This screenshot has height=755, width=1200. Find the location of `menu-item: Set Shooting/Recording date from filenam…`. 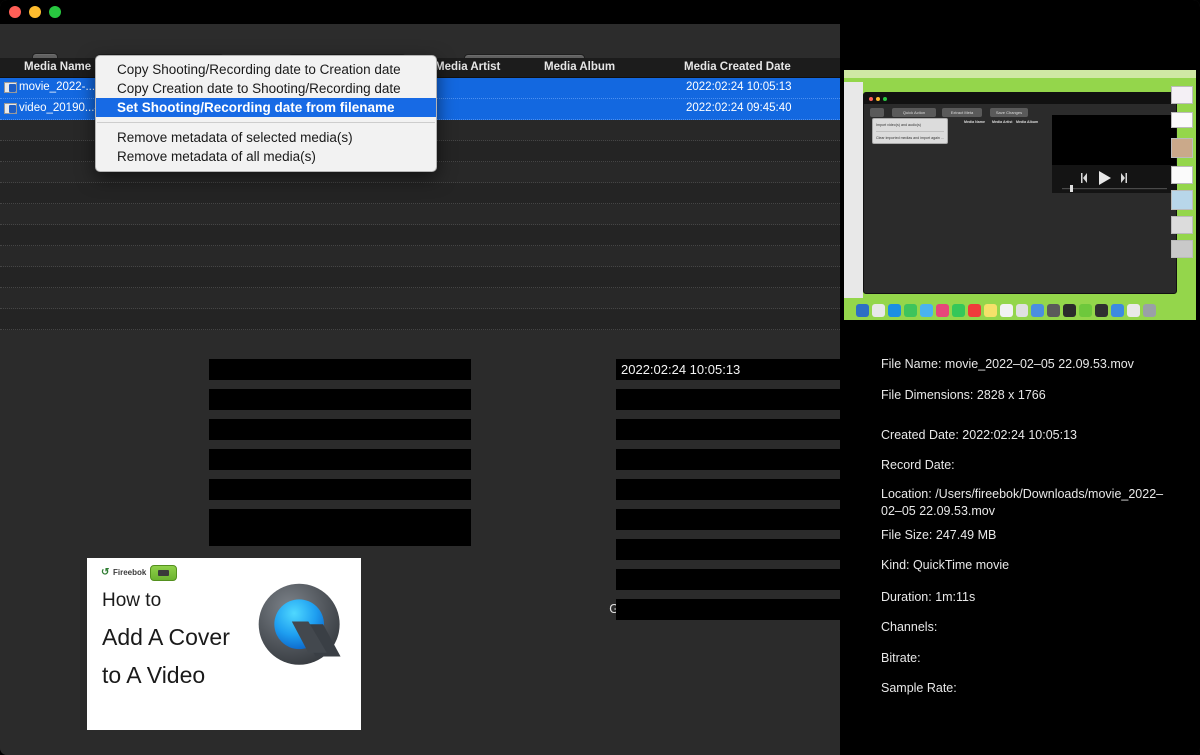

menu-item: Set Shooting/Recording date from filenam… is located at coordinates (266, 107).